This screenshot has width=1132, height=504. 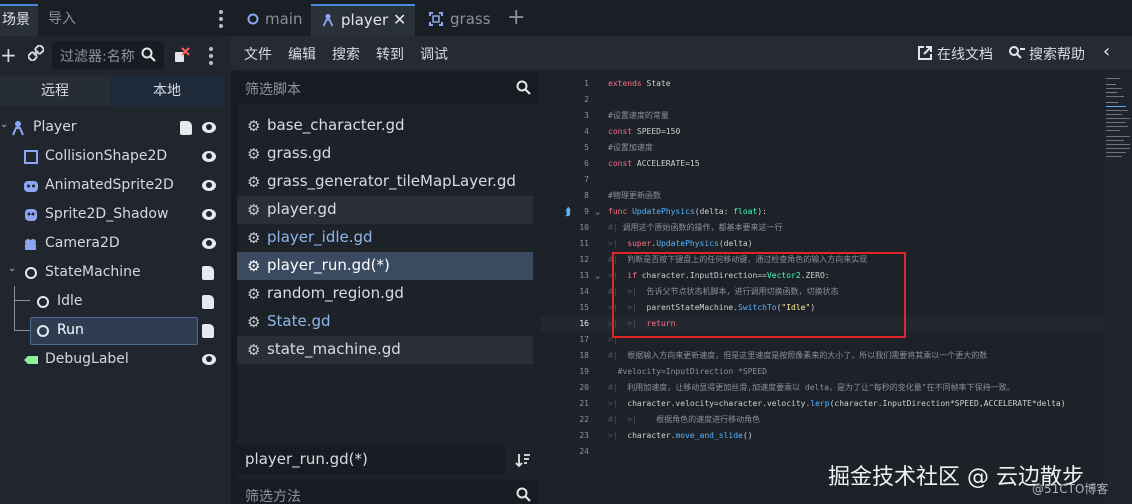 What do you see at coordinates (221, 20) in the screenshot?
I see `dock-menu-icon` at bounding box center [221, 20].